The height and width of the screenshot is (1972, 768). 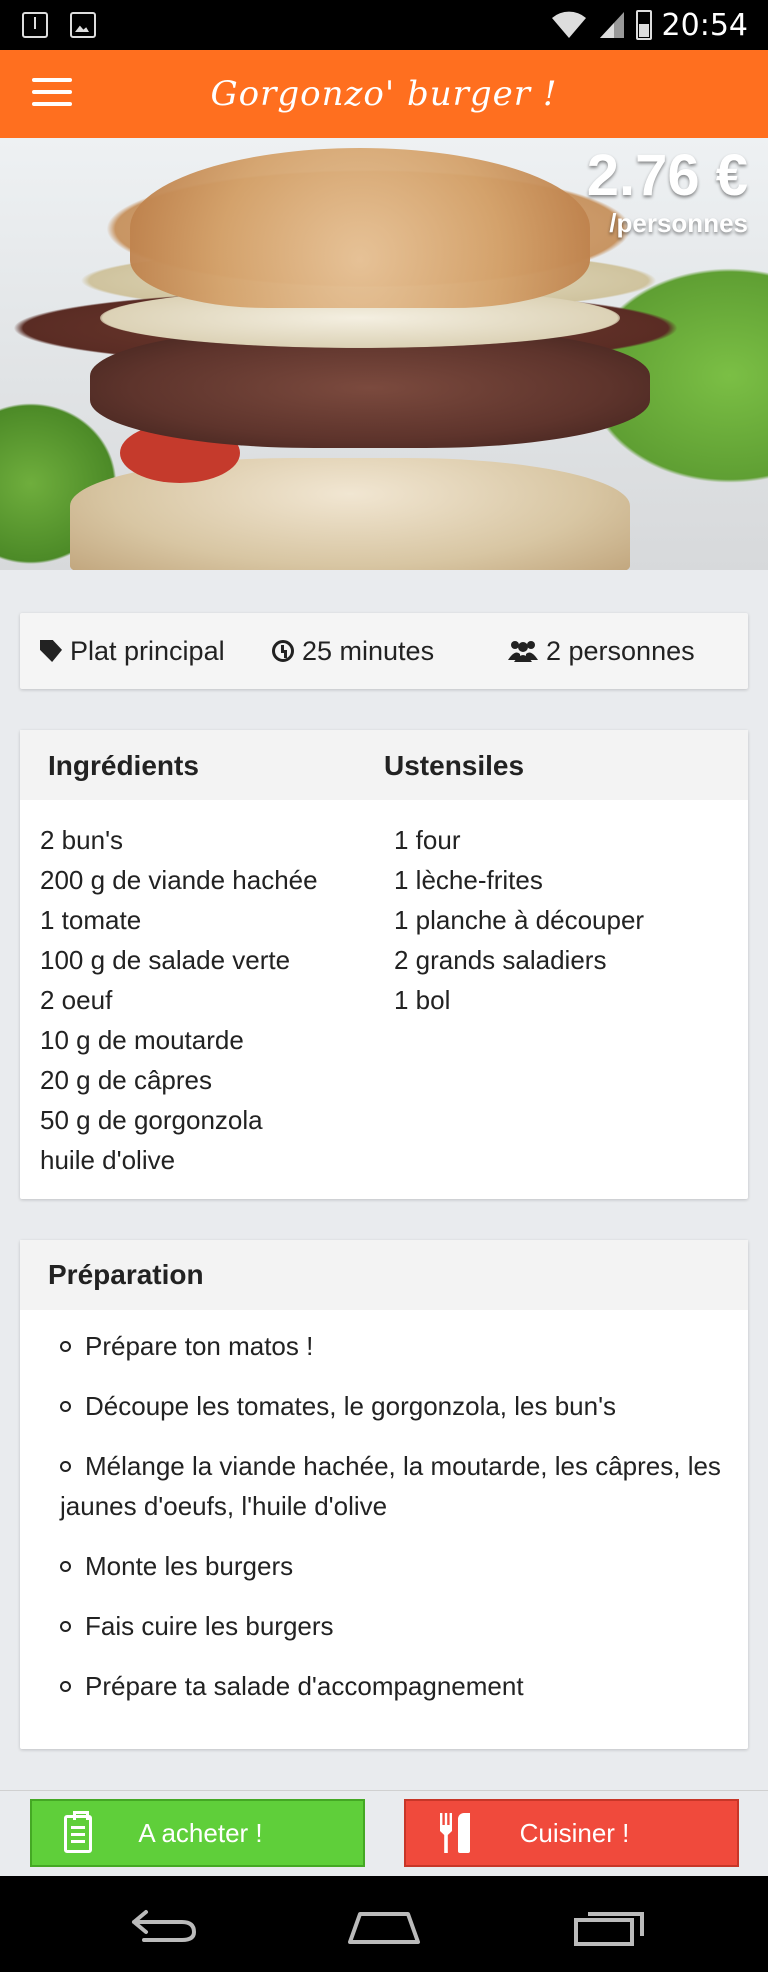 I want to click on time-info: 25 minutes, so click(x=390, y=651).